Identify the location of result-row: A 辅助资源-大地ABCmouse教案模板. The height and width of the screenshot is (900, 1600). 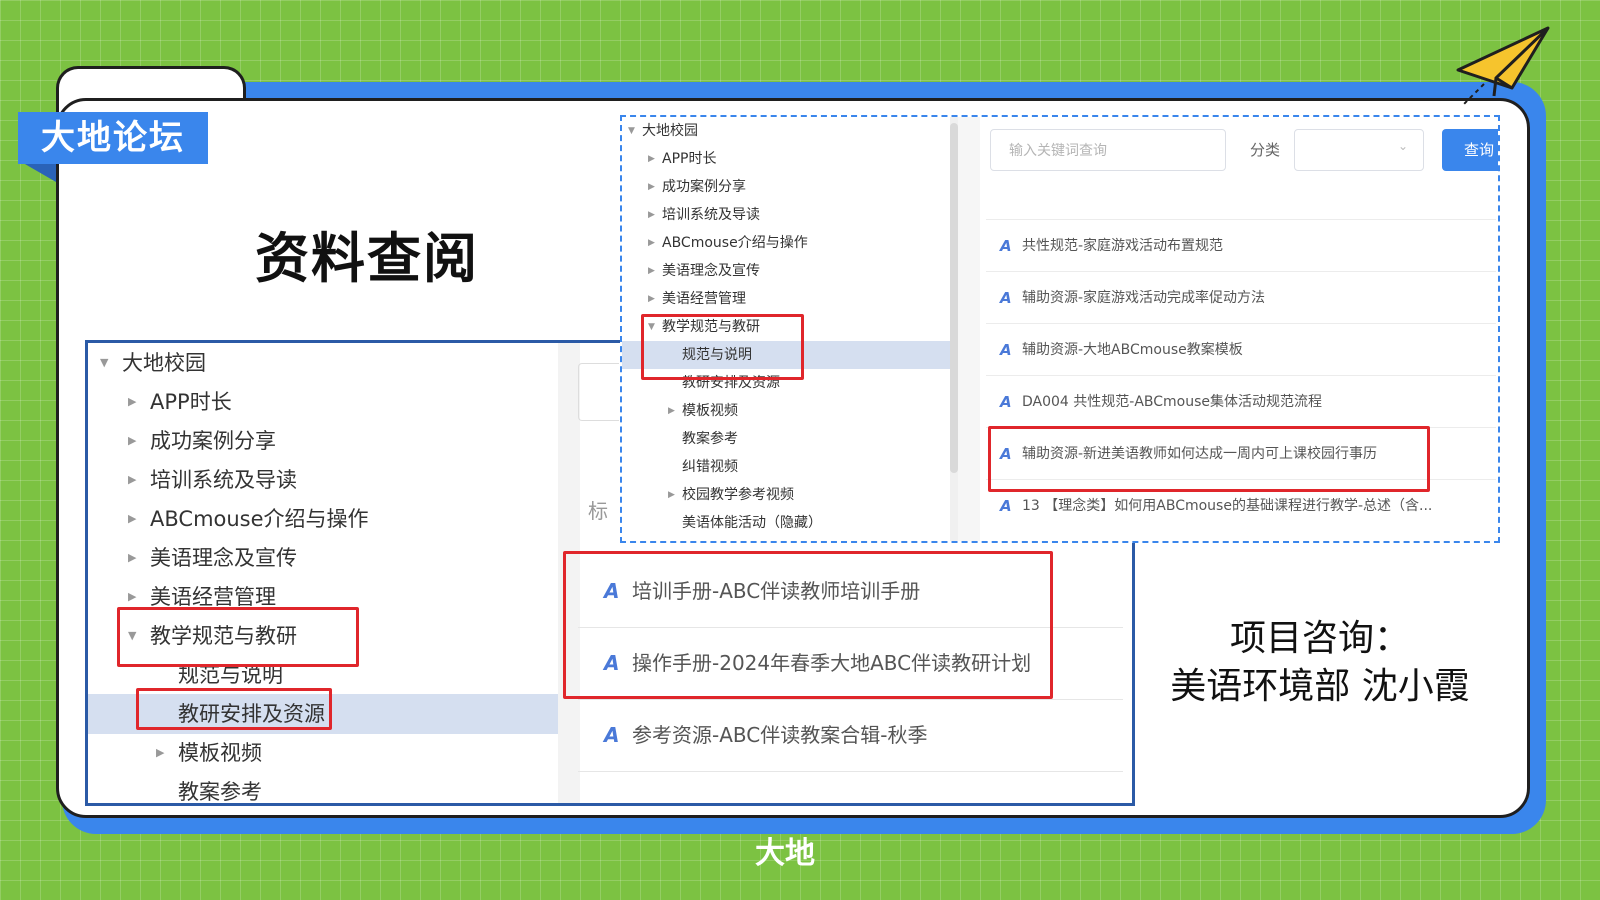
(1241, 349).